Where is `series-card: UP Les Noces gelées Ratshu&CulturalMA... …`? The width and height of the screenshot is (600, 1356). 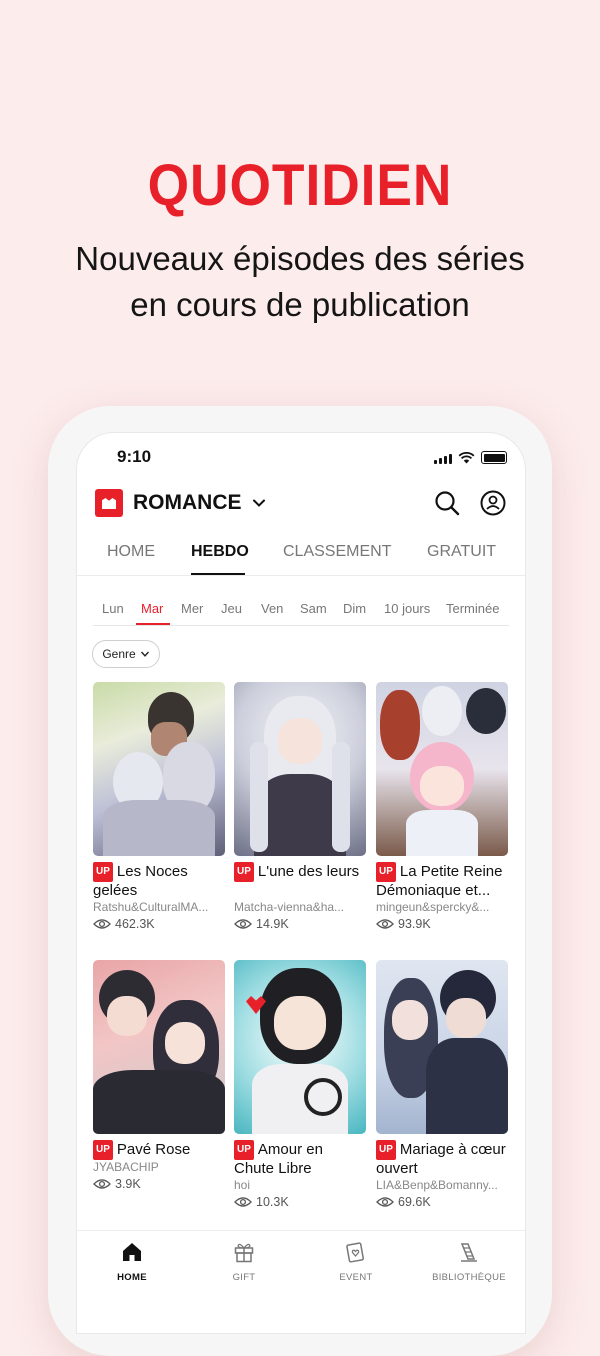
series-card: UP Les Noces gelées Ratshu&CulturalMA... … is located at coordinates (159, 806).